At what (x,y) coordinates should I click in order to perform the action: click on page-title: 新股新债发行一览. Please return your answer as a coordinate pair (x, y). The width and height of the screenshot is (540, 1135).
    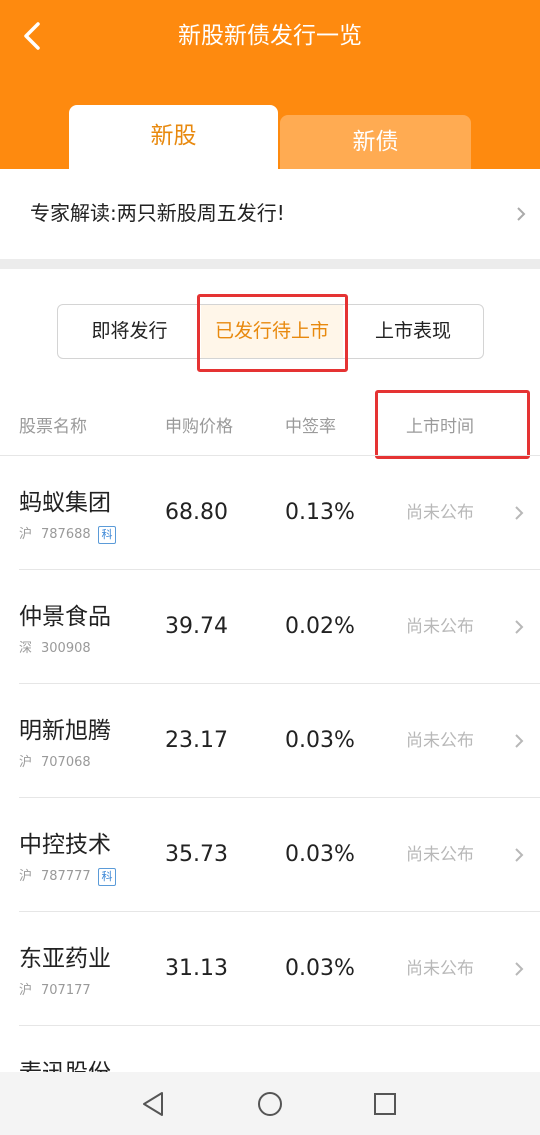
    Looking at the image, I should click on (270, 36).